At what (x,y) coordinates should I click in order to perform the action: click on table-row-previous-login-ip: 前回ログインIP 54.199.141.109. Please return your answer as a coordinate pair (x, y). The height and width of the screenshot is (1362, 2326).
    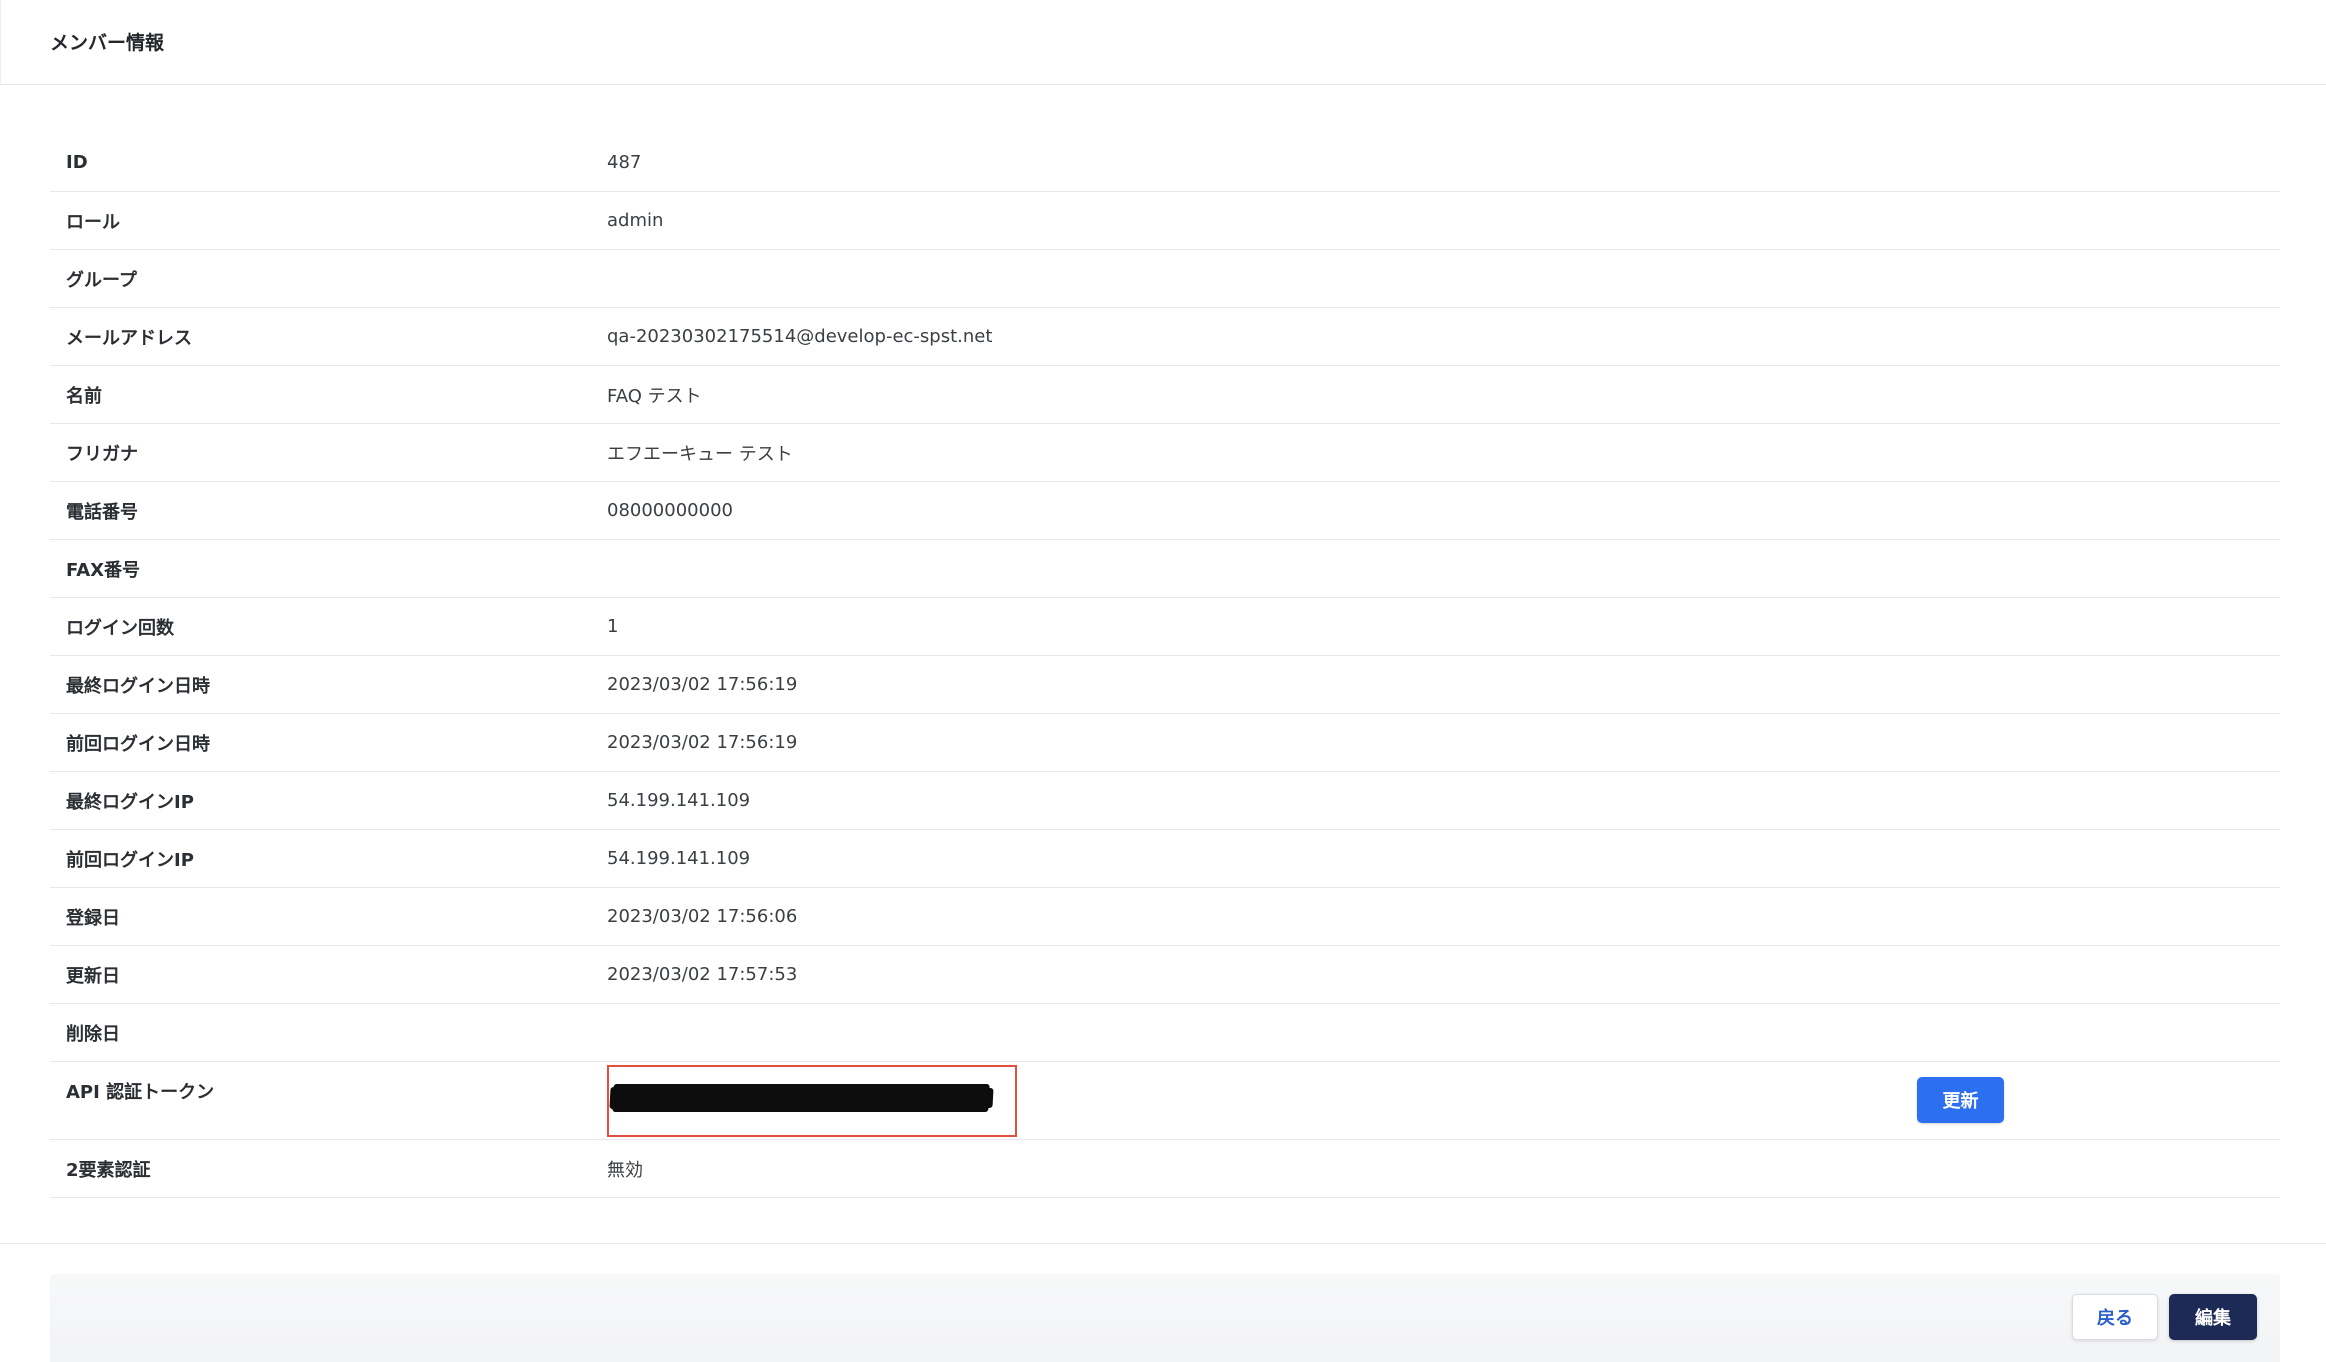
    Looking at the image, I should click on (1165, 859).